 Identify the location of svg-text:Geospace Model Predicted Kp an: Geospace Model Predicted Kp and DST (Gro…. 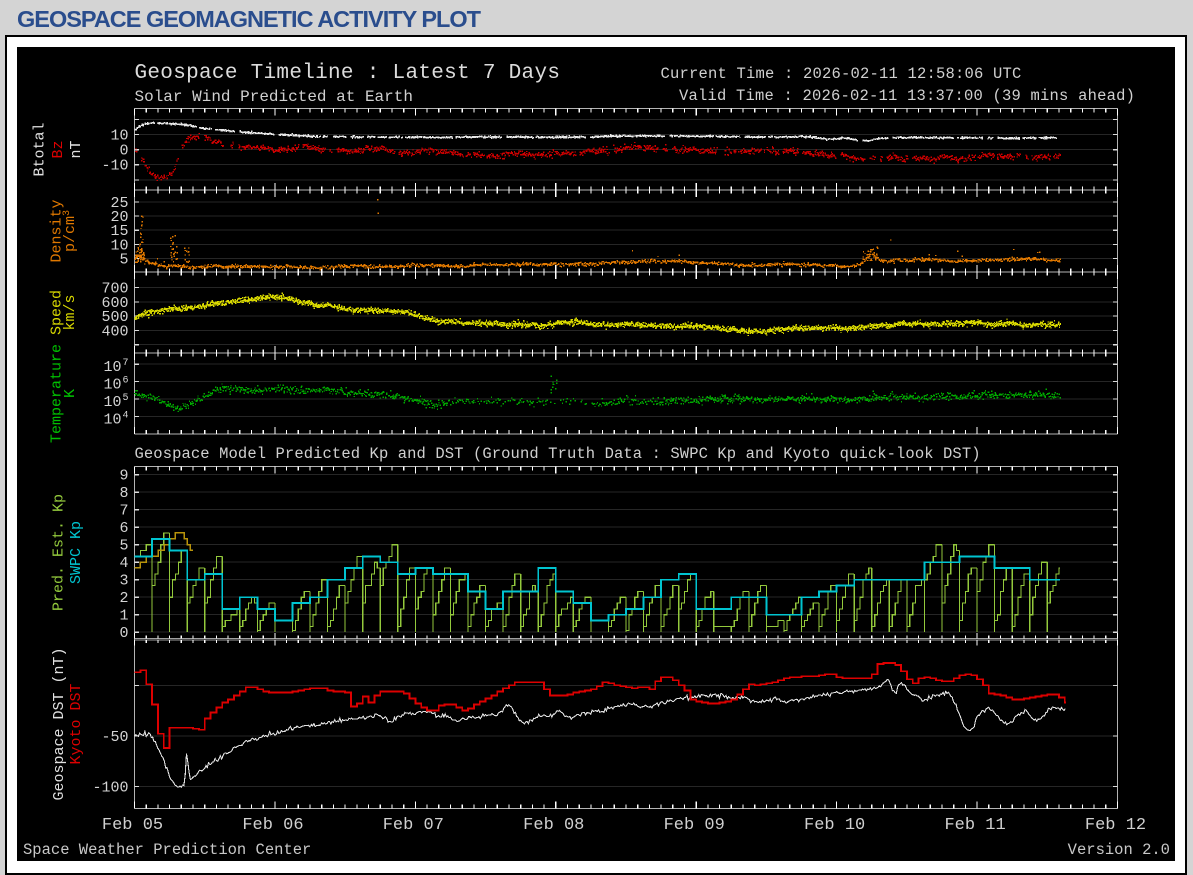
(557, 454).